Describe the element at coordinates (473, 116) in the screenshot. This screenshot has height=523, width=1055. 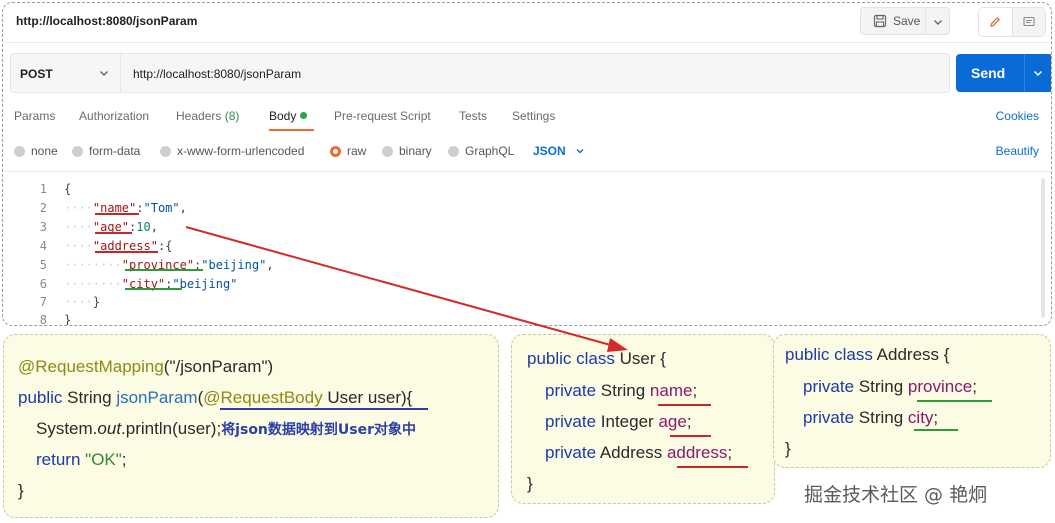
I see `tab-tests: Tests` at that location.